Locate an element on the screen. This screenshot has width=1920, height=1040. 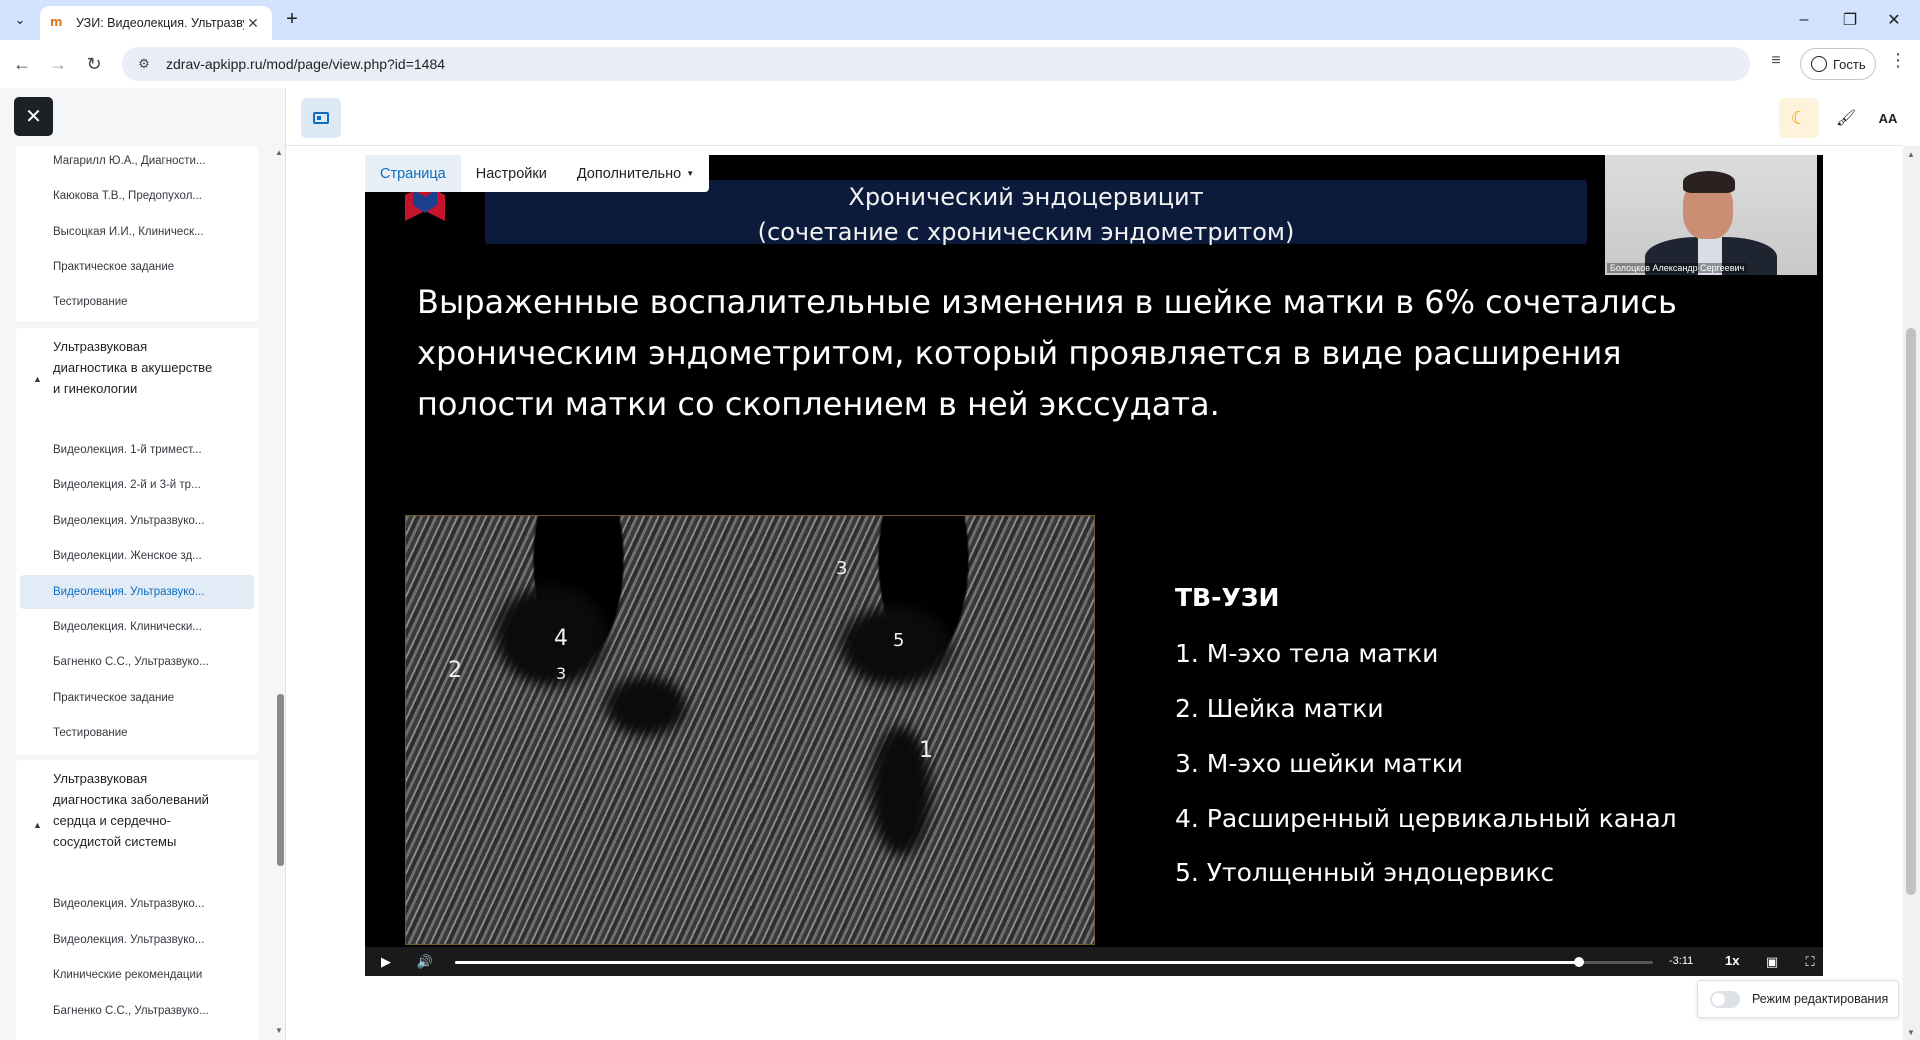
image-marker: 5 is located at coordinates (899, 640).